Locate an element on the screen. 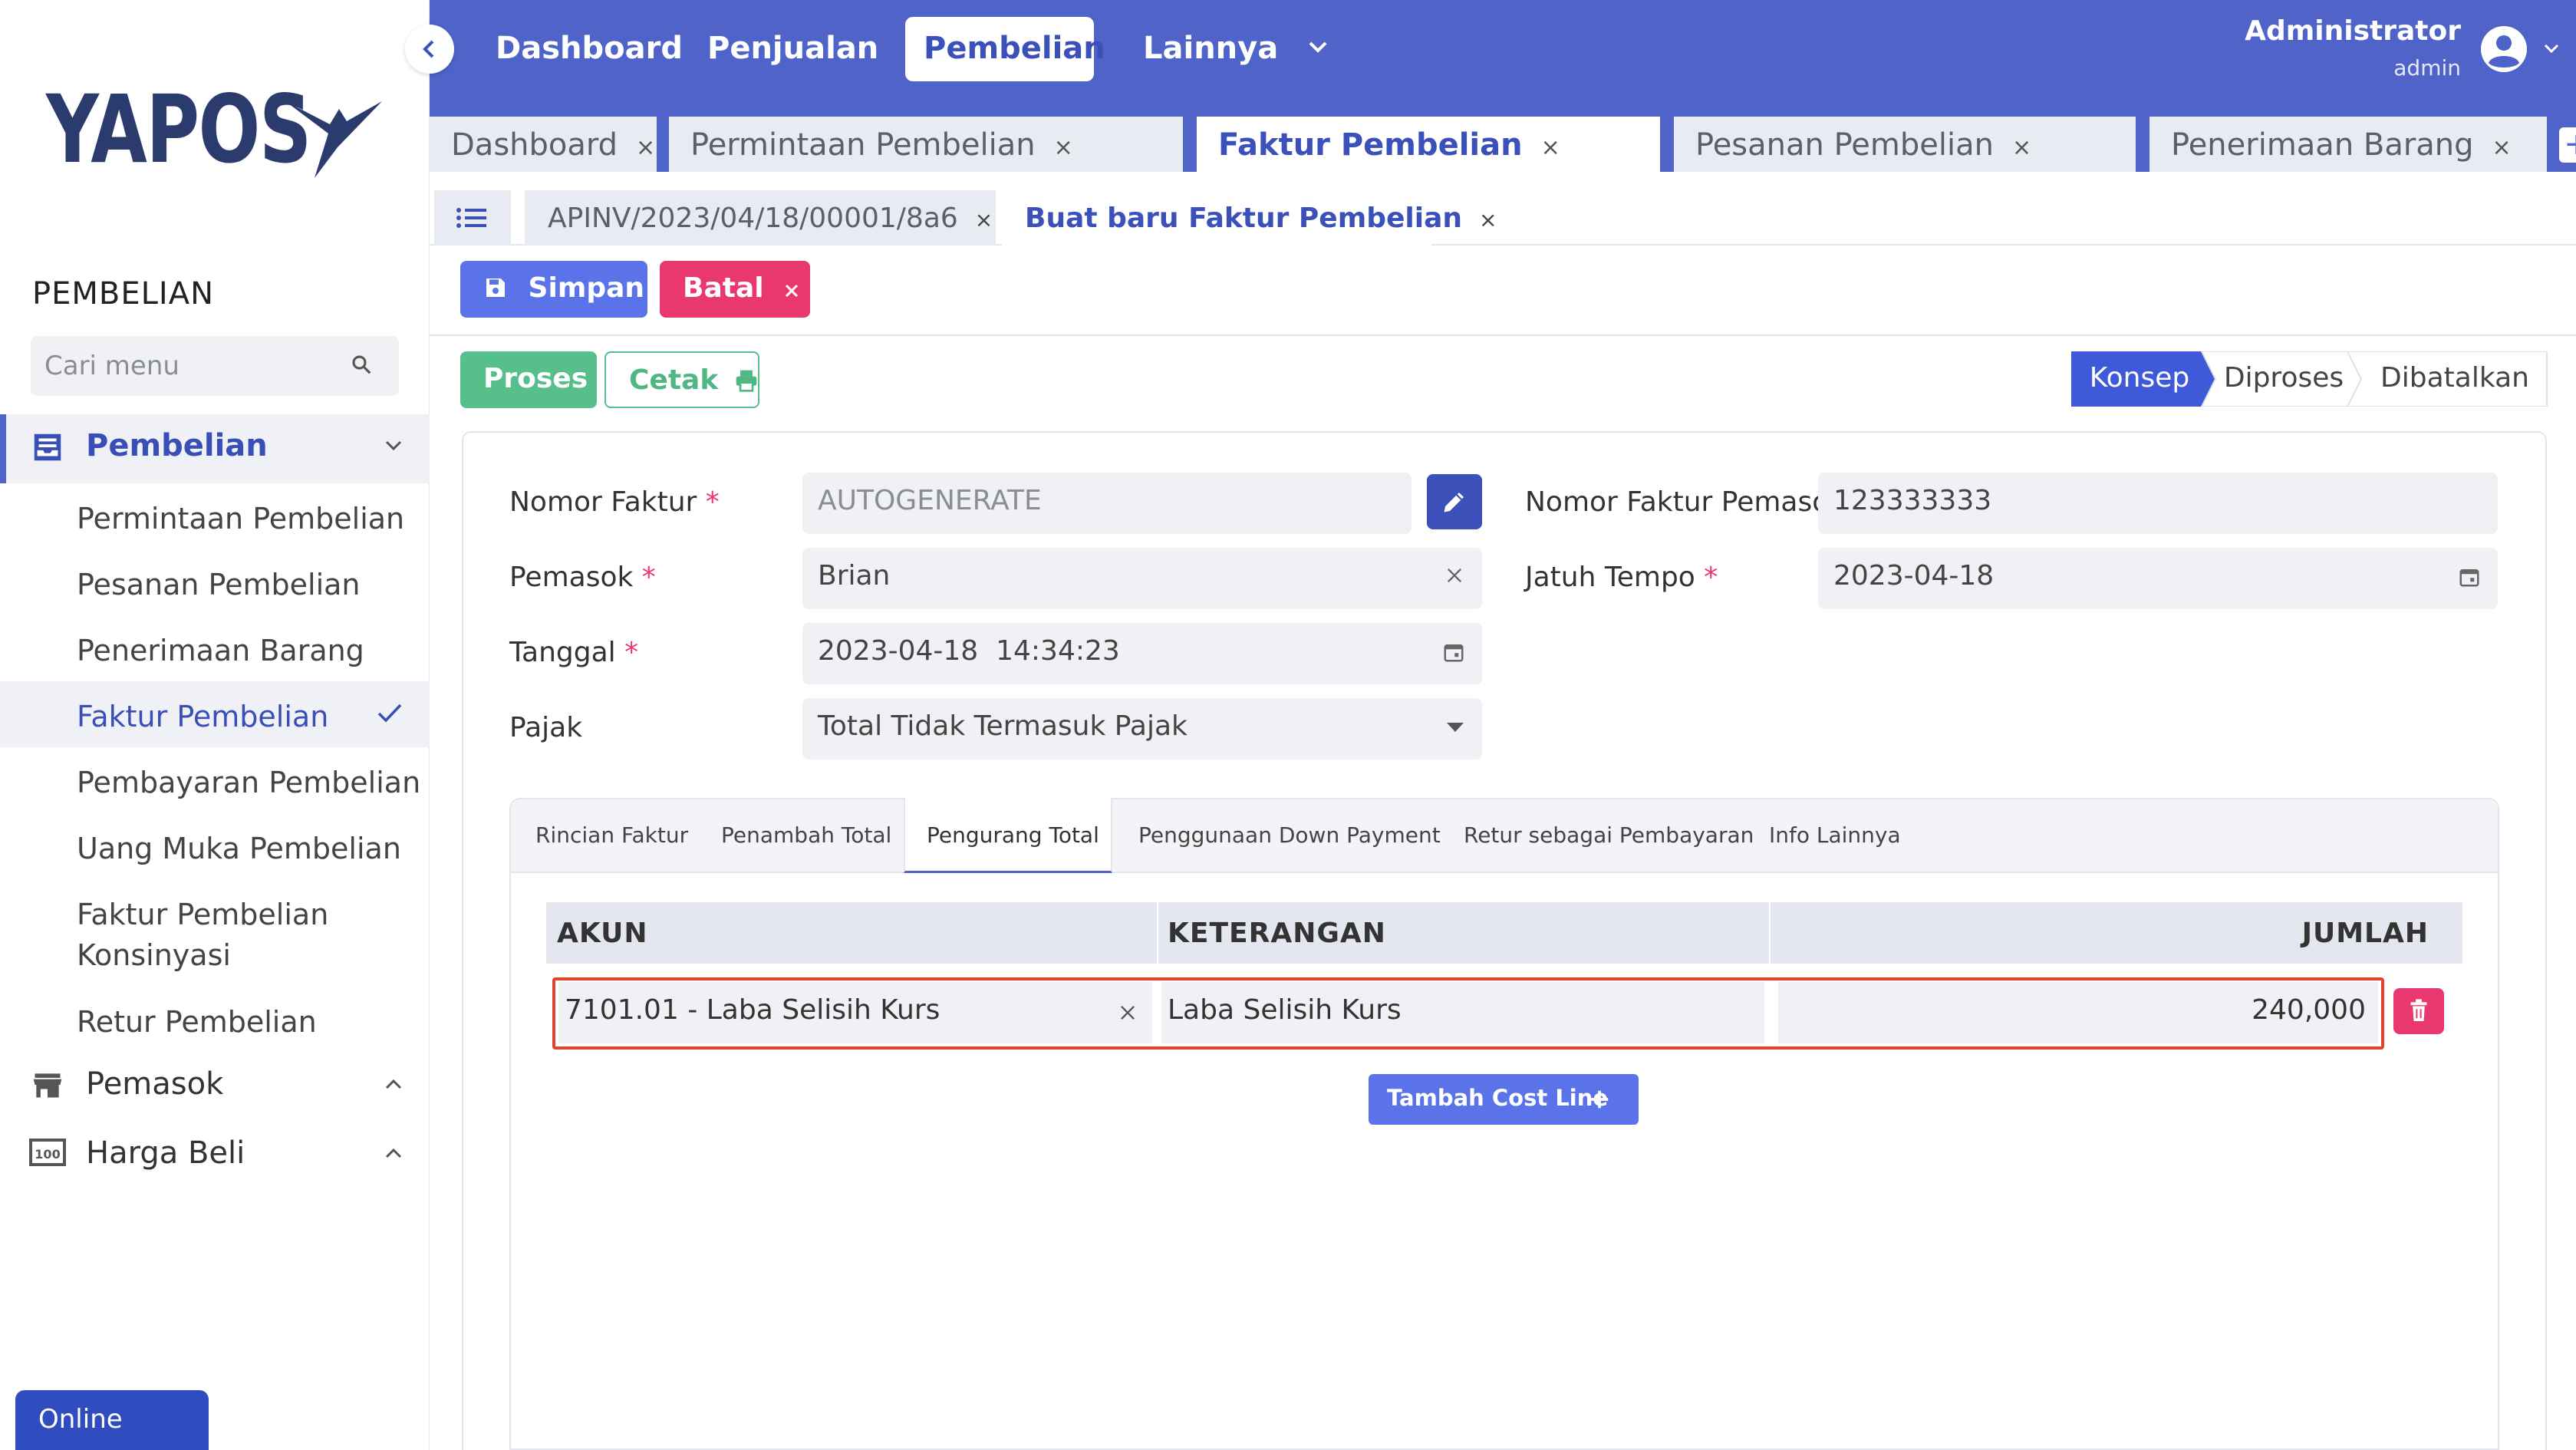 The width and height of the screenshot is (2576, 1450). sidebar-section-title: PEMBELIAN is located at coordinates (123, 293).